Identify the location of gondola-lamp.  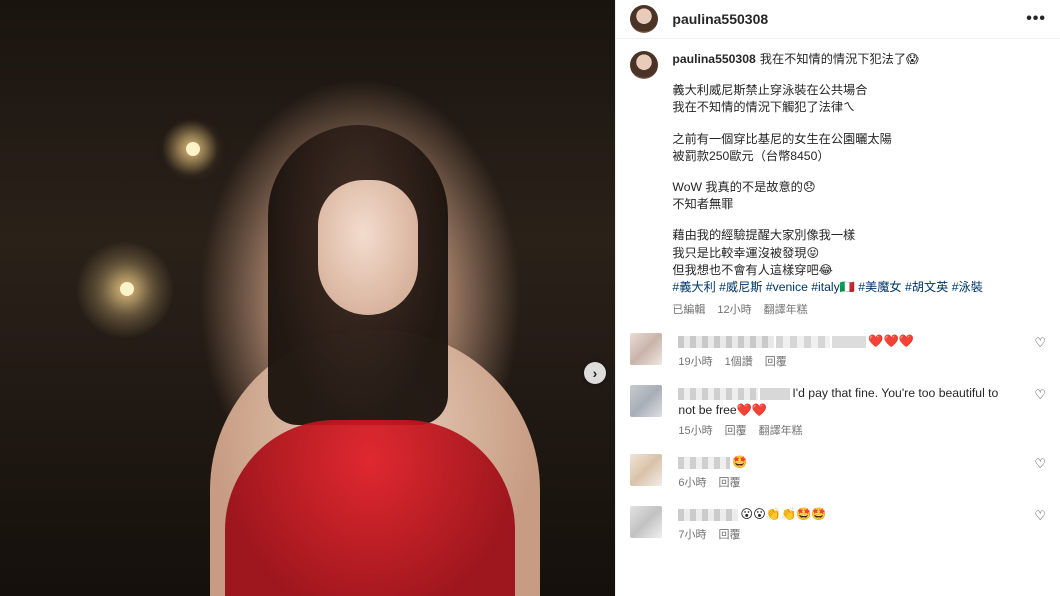
(127, 289).